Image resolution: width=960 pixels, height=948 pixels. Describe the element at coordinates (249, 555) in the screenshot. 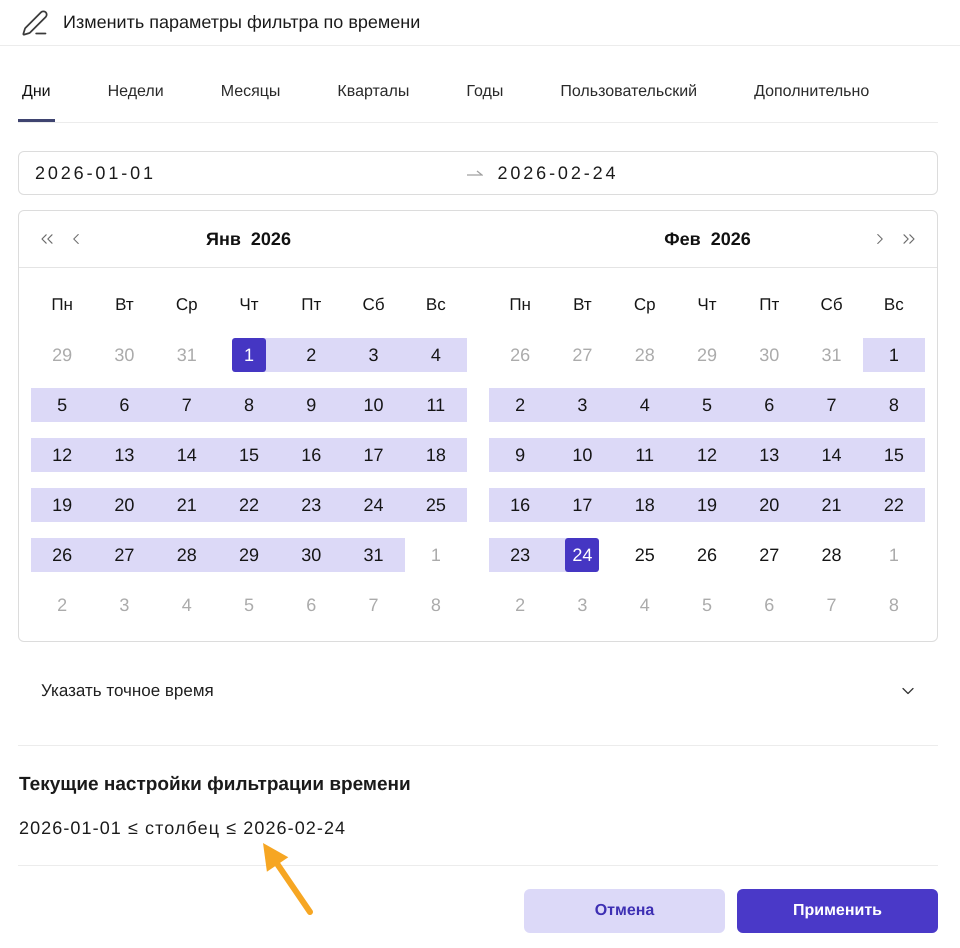

I see `calendar-day: 29` at that location.